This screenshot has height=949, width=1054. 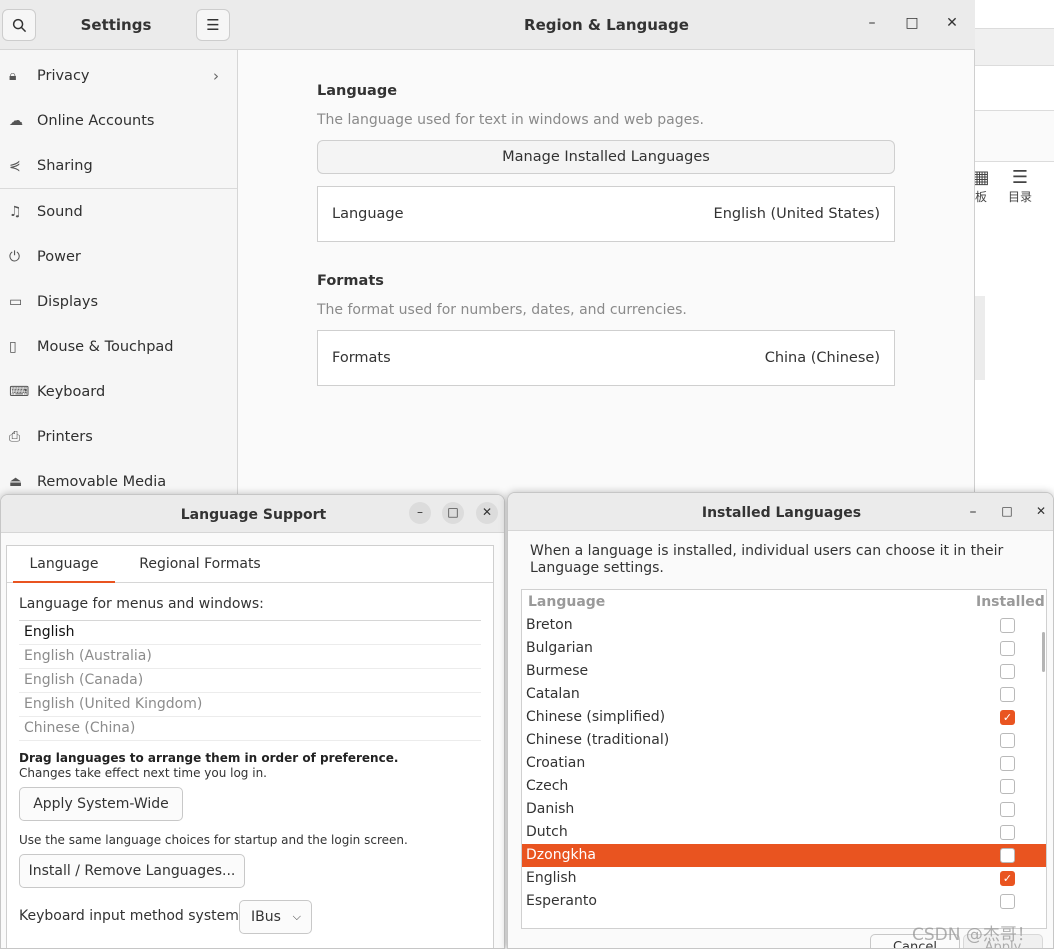 What do you see at coordinates (784, 878) in the screenshot?
I see `table-row: English ✓` at bounding box center [784, 878].